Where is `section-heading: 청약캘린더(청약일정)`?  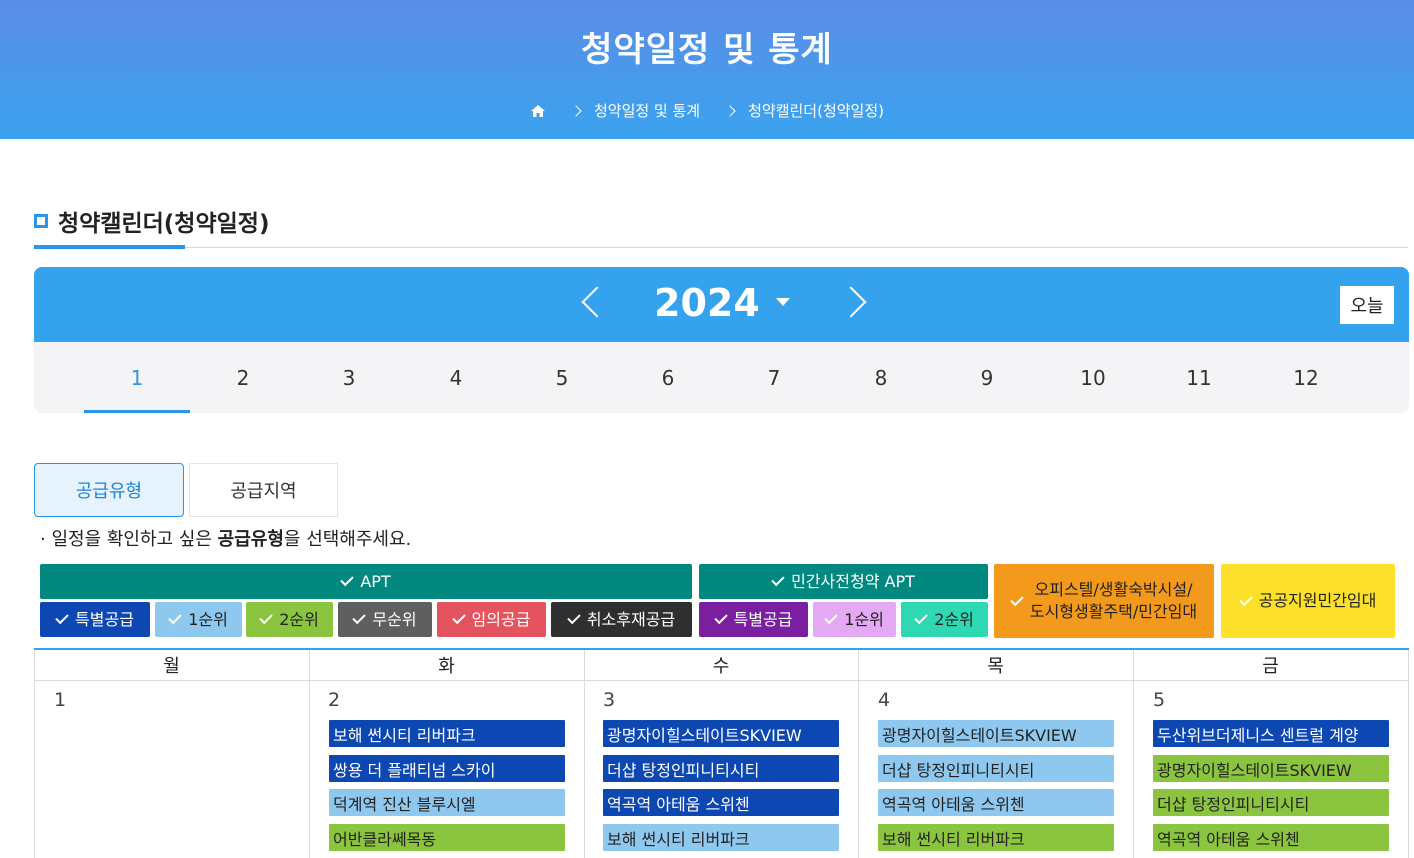 section-heading: 청약캘린더(청약일정) is located at coordinates (151, 221).